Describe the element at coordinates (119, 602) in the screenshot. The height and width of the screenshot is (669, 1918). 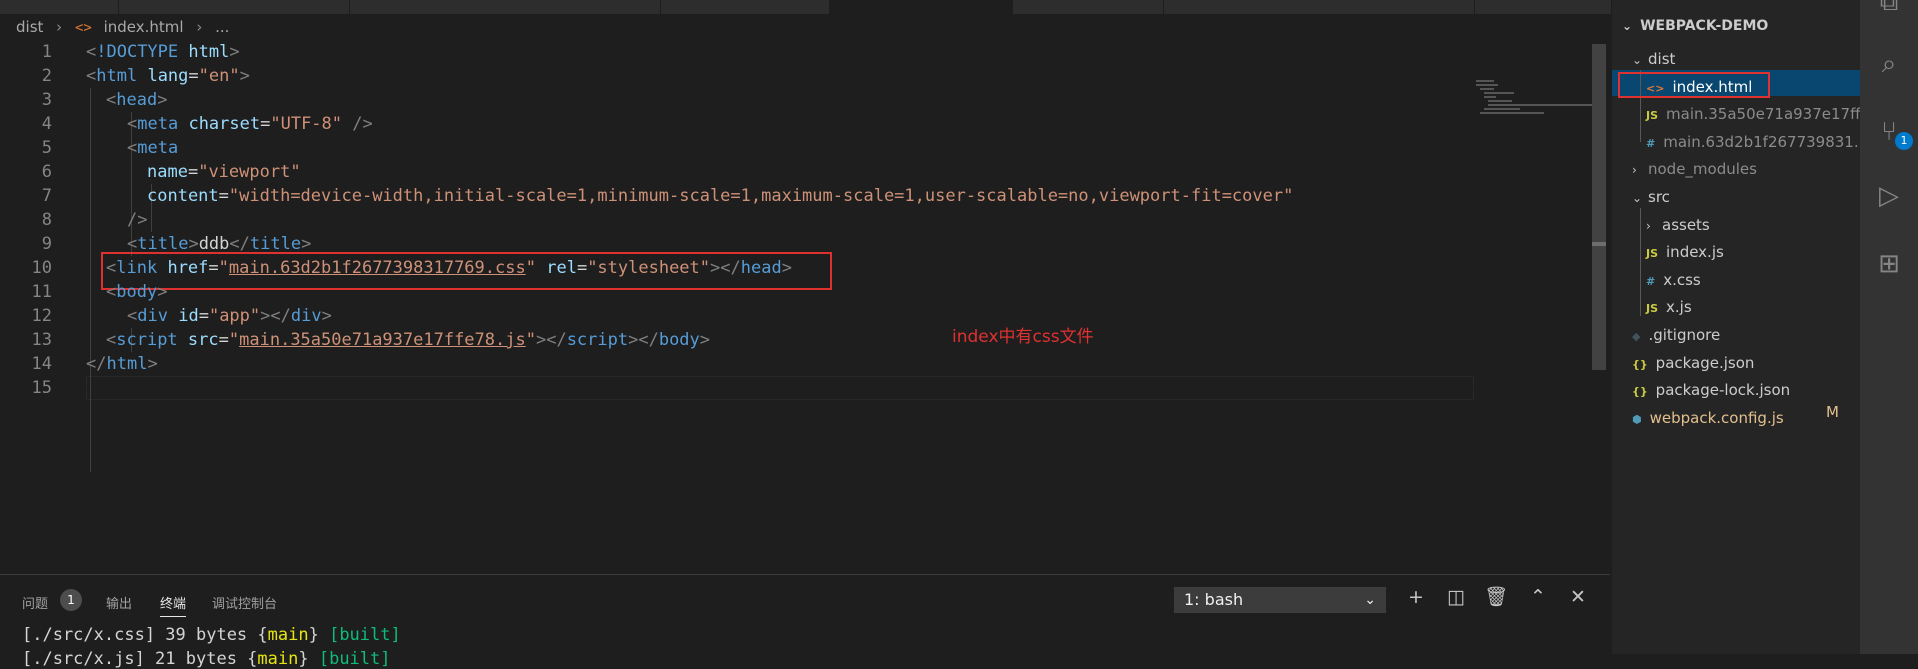
I see `tab-output: 输出` at that location.